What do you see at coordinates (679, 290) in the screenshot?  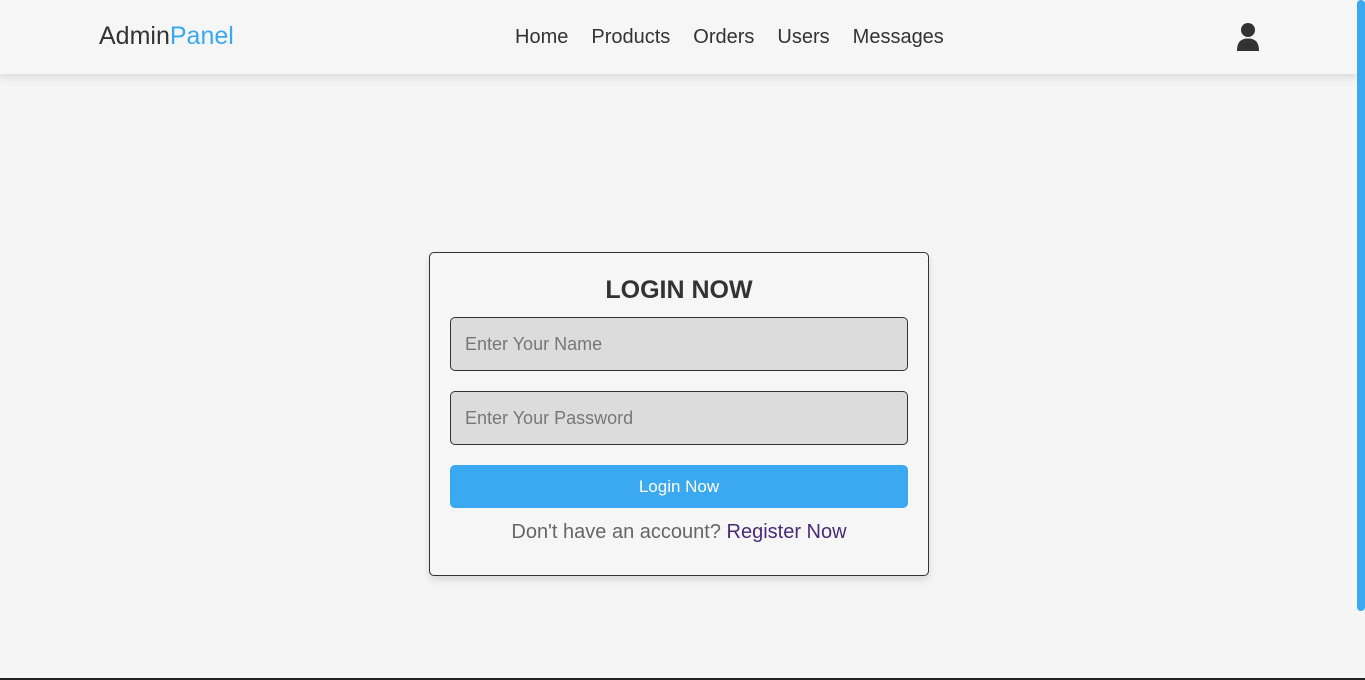 I see `form-title: LOGIN NOW` at bounding box center [679, 290].